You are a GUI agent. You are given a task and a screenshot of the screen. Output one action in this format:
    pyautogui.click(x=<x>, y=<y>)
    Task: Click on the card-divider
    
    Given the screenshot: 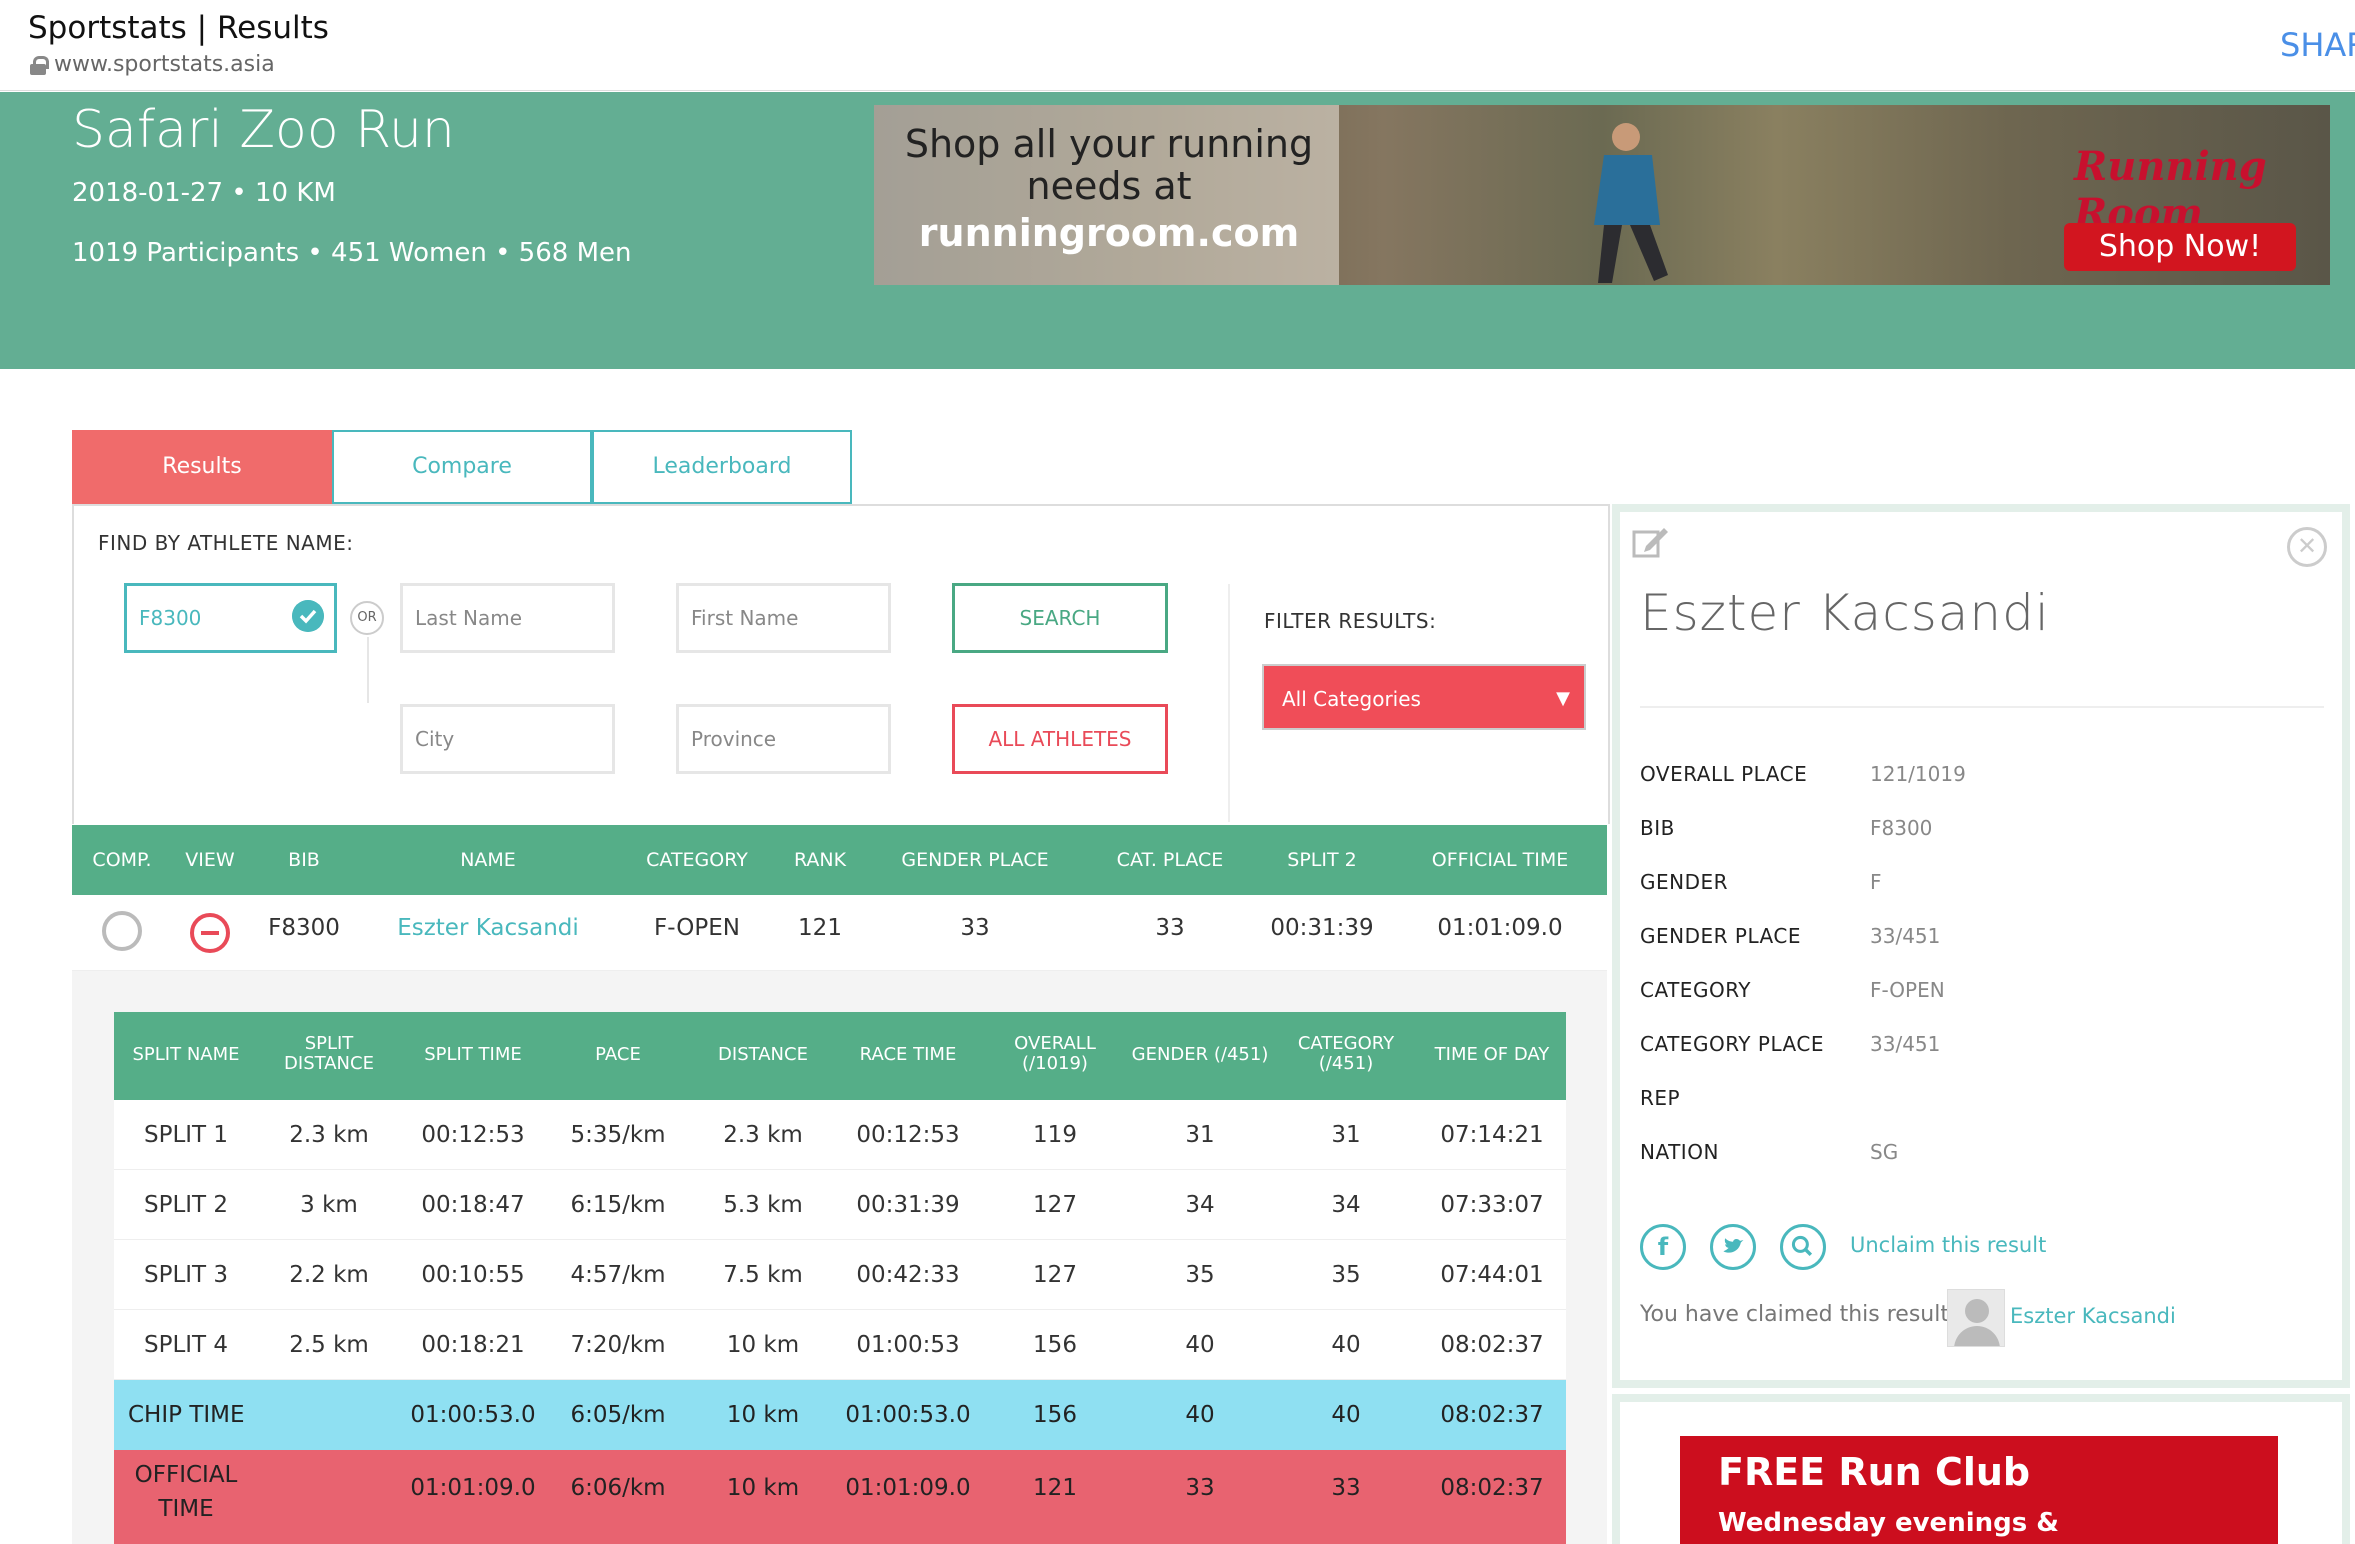 What is the action you would take?
    pyautogui.click(x=1982, y=707)
    